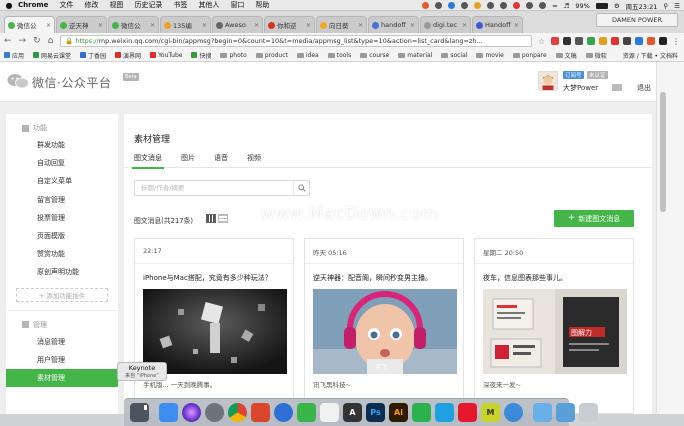  Describe the element at coordinates (214, 412) in the screenshot. I see `launchpad-icon` at that location.